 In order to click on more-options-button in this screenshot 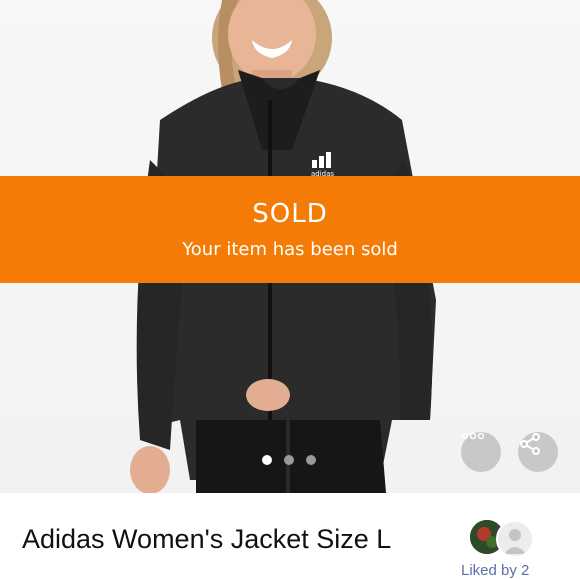, I will do `click(481, 452)`.